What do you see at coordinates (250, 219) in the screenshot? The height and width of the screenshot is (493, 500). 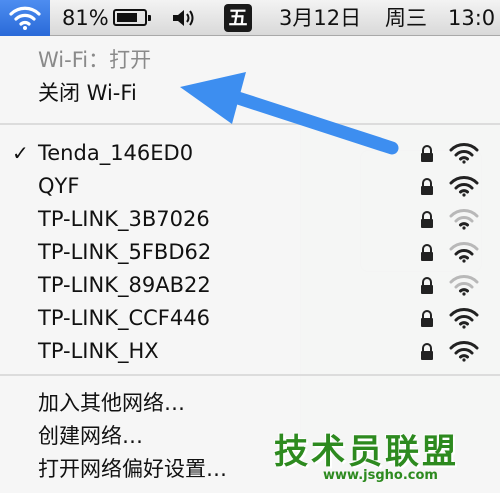 I see `network-item: TP-LINK_3B7026` at bounding box center [250, 219].